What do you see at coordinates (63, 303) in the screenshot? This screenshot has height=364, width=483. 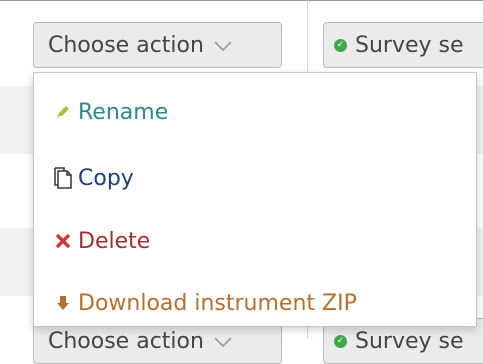 I see `download-arrow-icon` at bounding box center [63, 303].